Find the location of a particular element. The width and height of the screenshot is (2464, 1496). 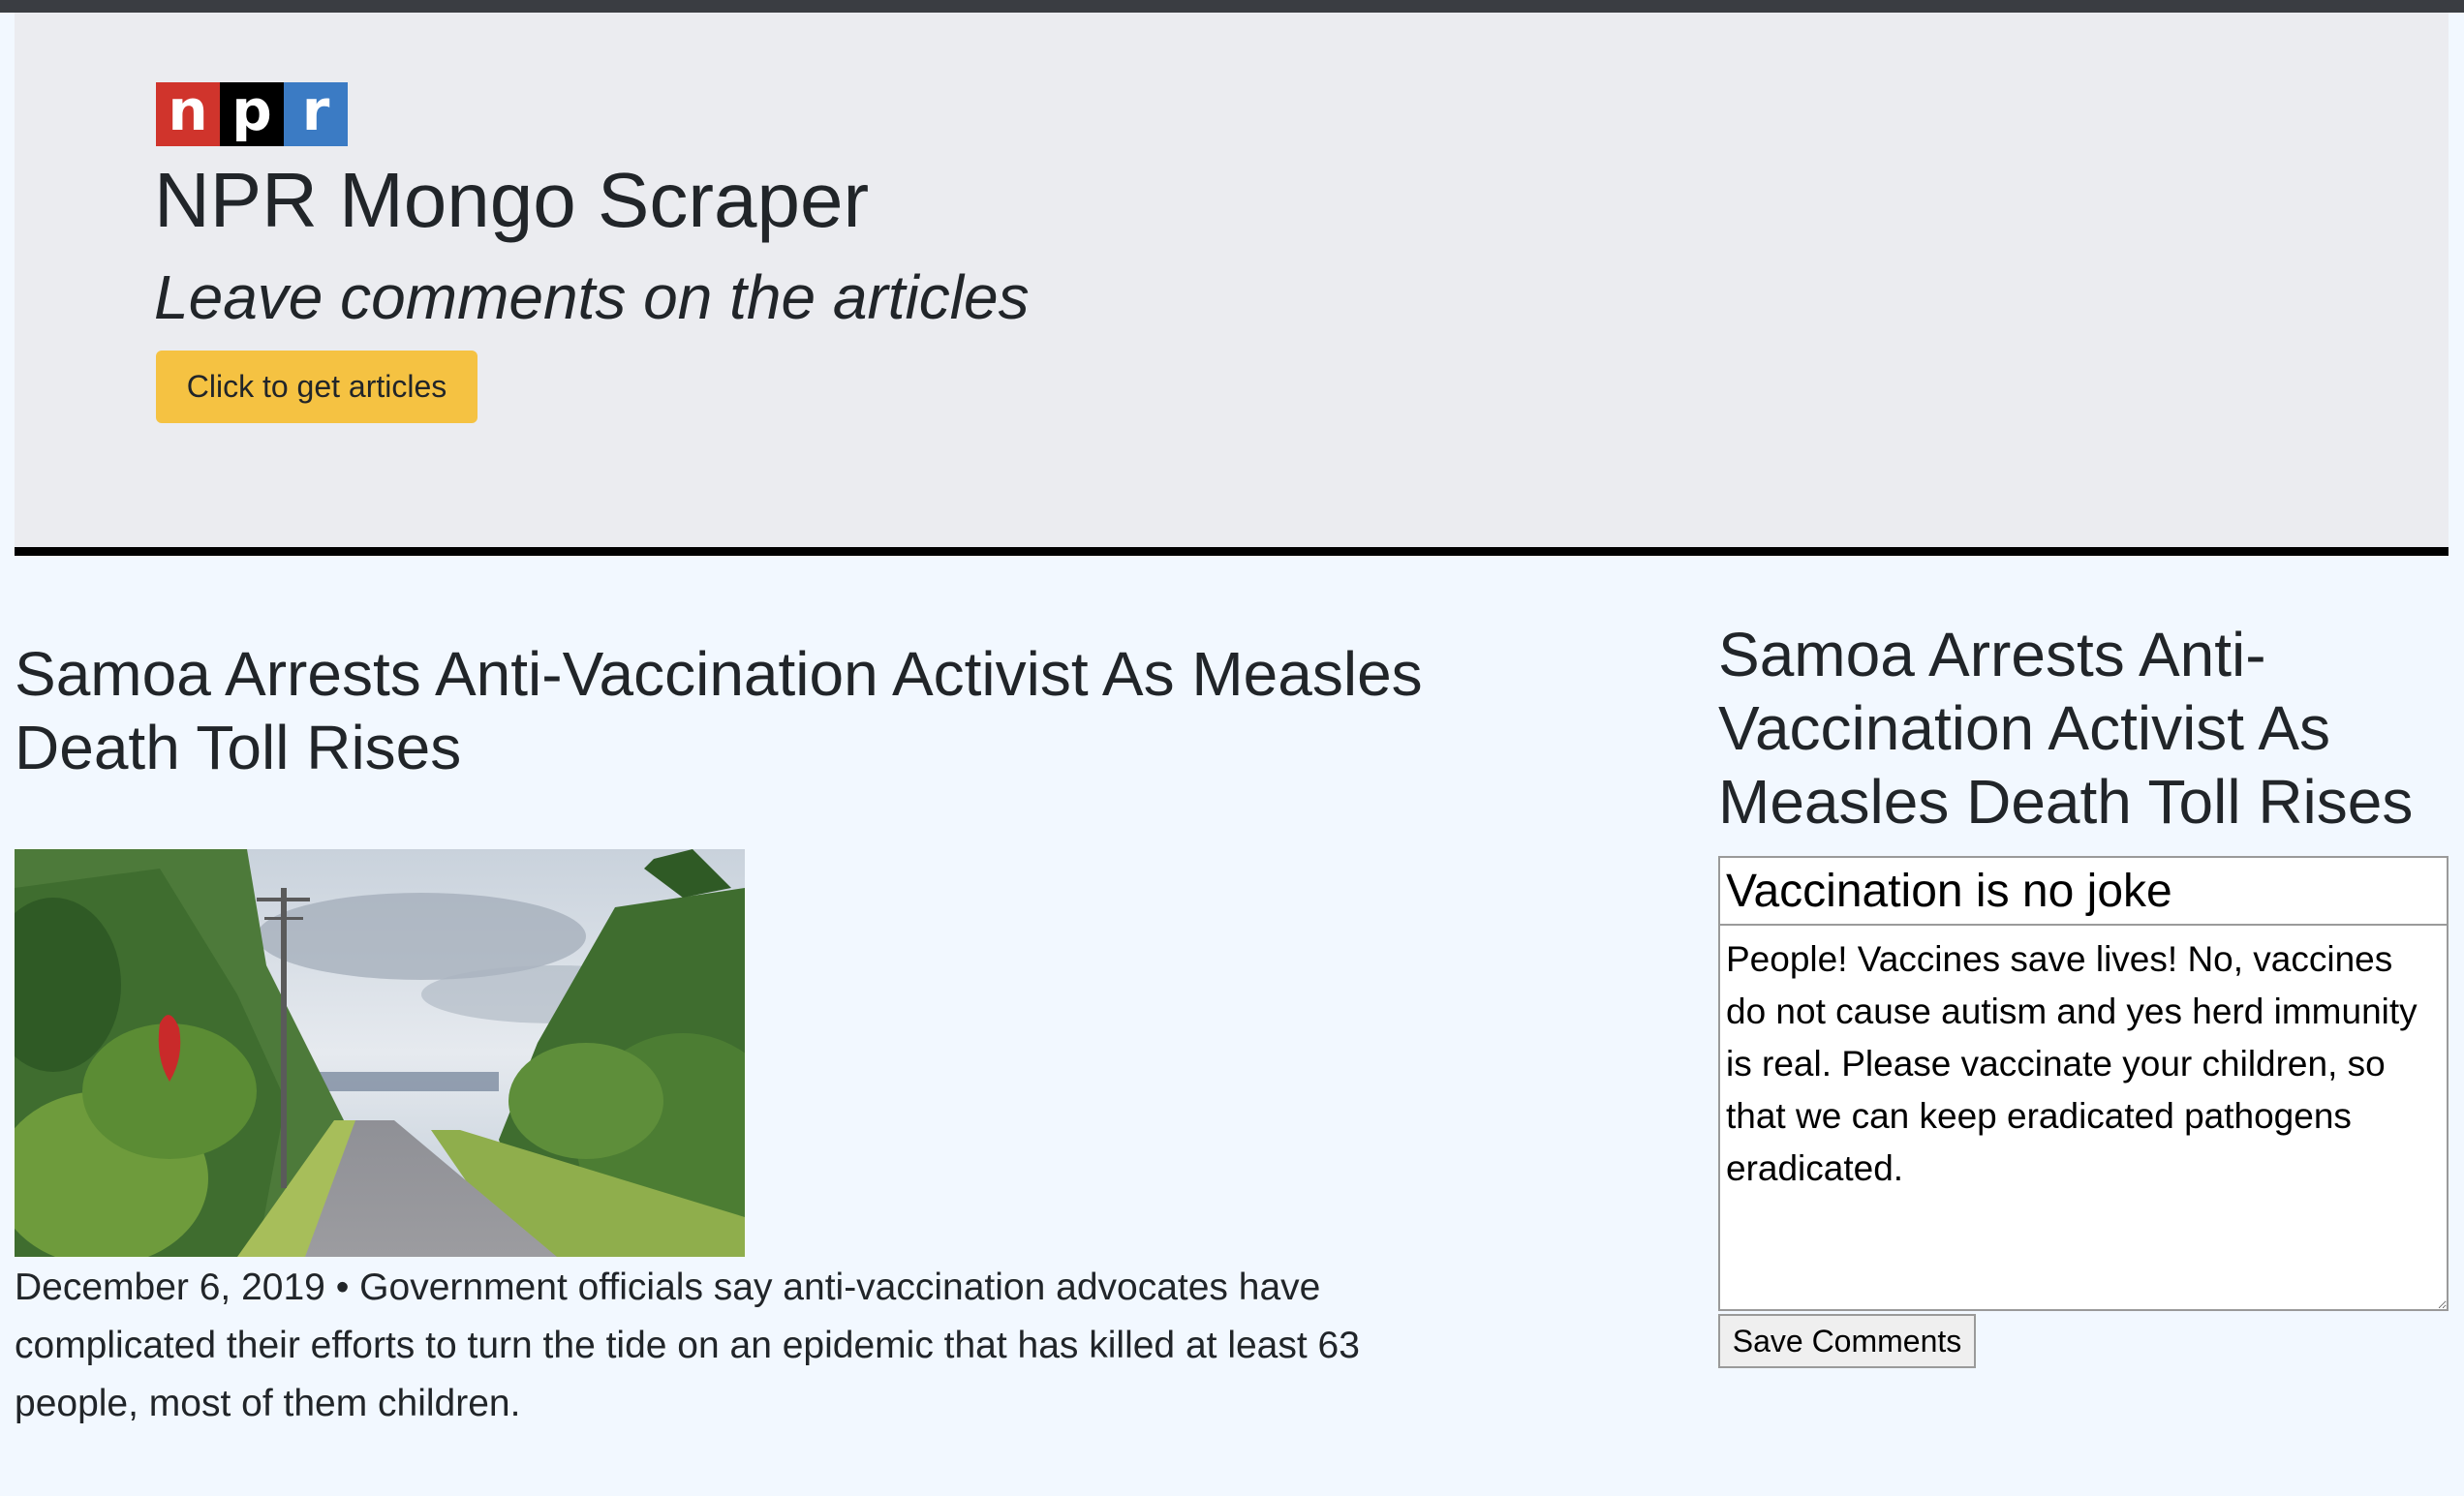

article-image is located at coordinates (380, 1053).